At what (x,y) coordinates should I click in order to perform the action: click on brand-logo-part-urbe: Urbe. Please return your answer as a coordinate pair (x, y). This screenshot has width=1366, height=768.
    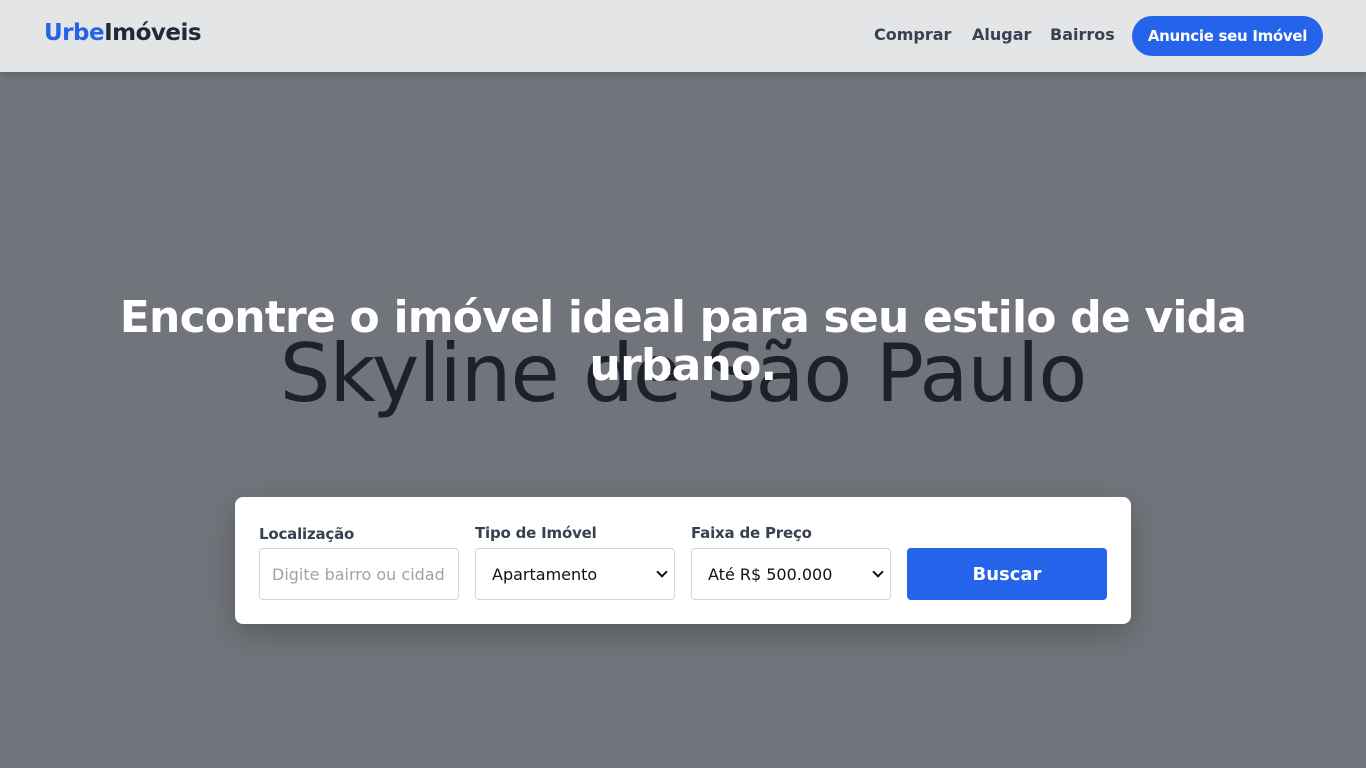
    Looking at the image, I should click on (74, 33).